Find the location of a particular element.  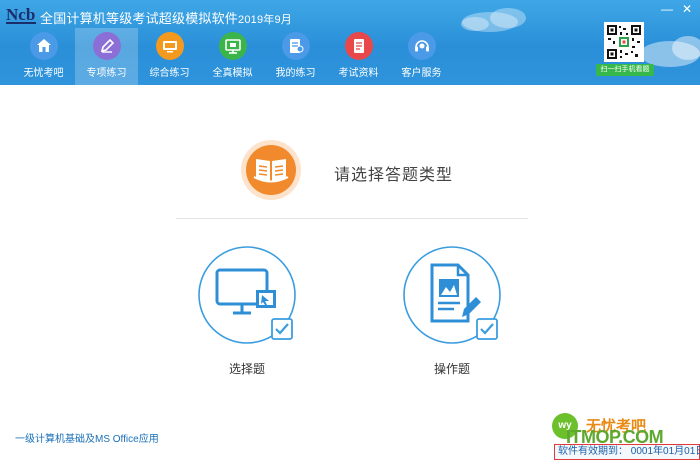

pencil-icon is located at coordinates (106, 46).